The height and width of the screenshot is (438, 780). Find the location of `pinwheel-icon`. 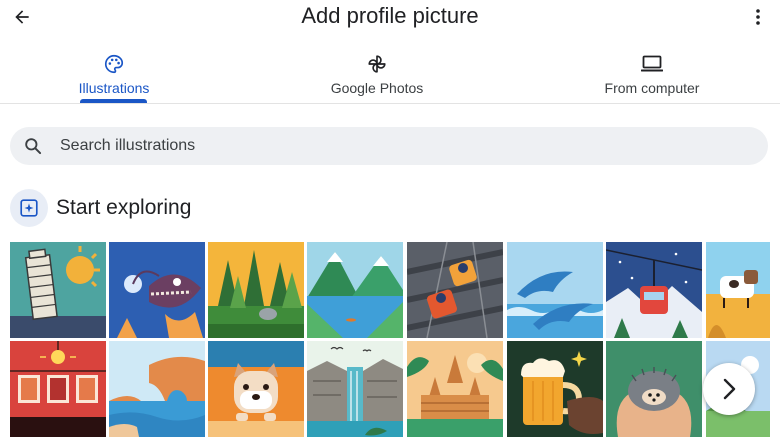

pinwheel-icon is located at coordinates (377, 64).